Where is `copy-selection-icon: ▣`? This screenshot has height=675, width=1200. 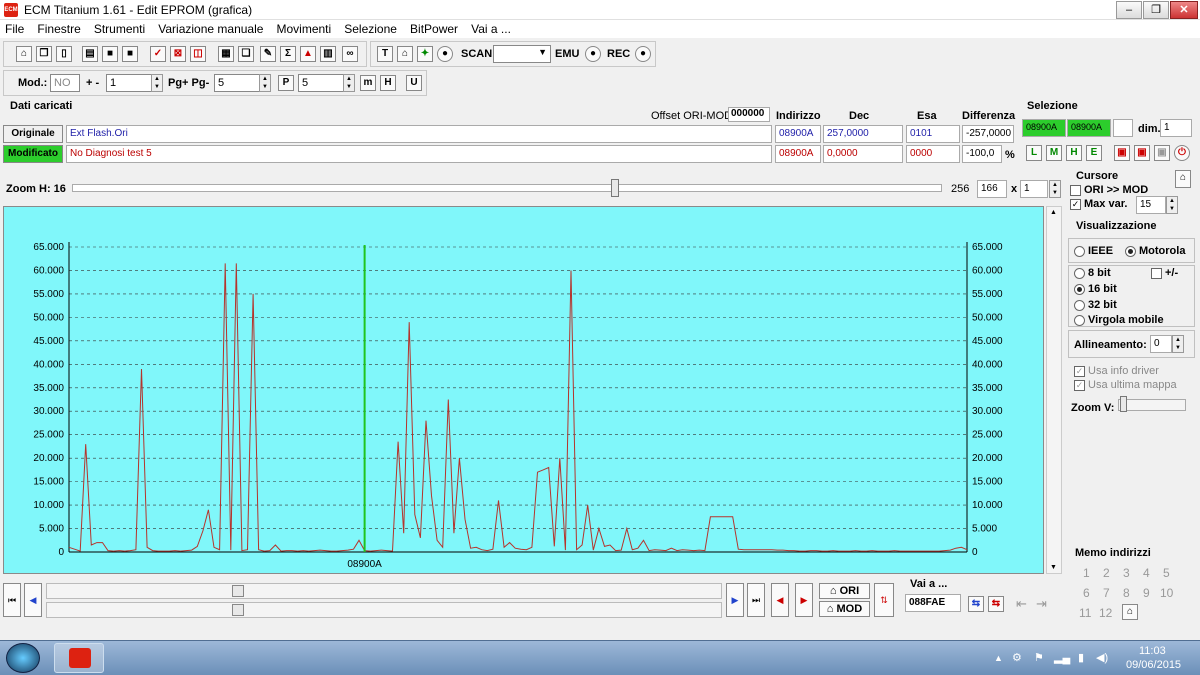 copy-selection-icon: ▣ is located at coordinates (1122, 153).